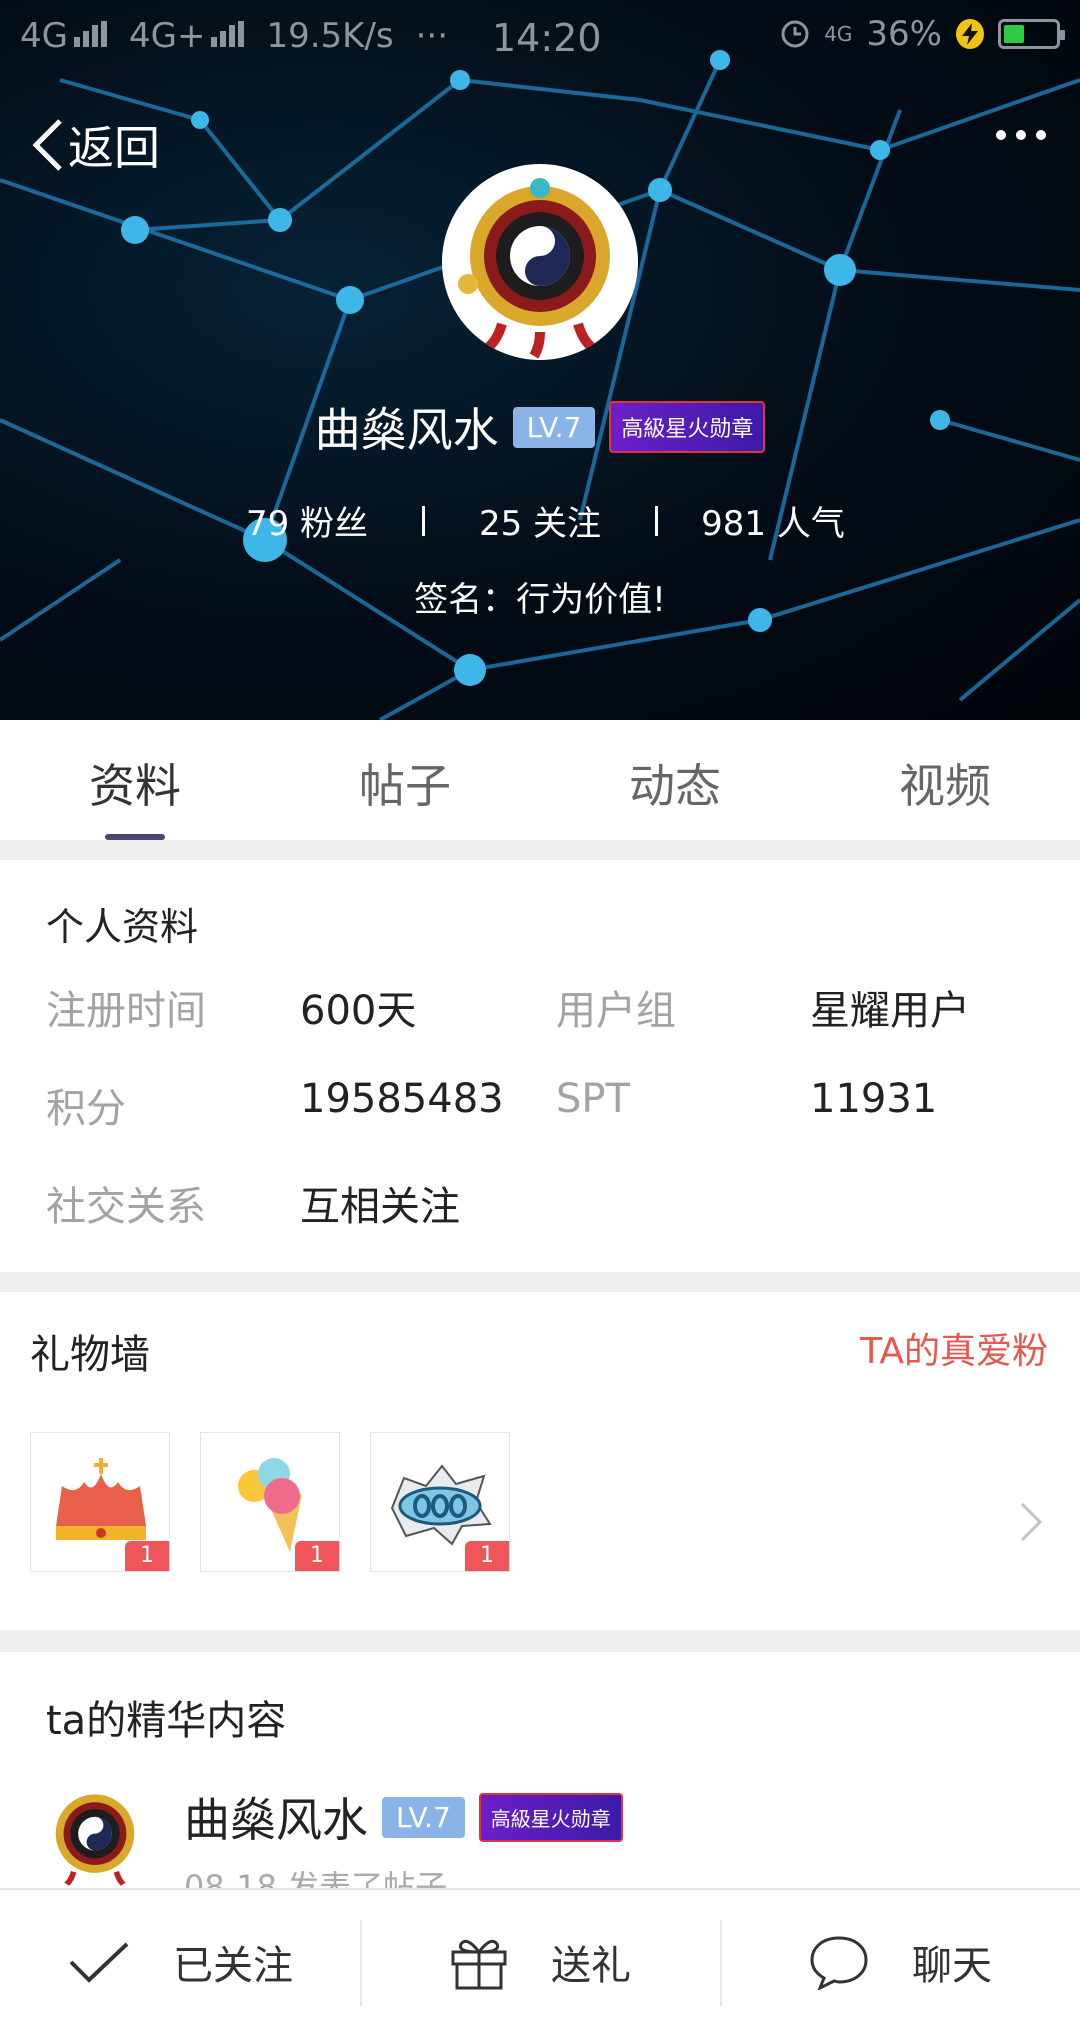 Image resolution: width=1080 pixels, height=2034 pixels. What do you see at coordinates (945, 786) in the screenshot?
I see `tab-label: 视频` at bounding box center [945, 786].